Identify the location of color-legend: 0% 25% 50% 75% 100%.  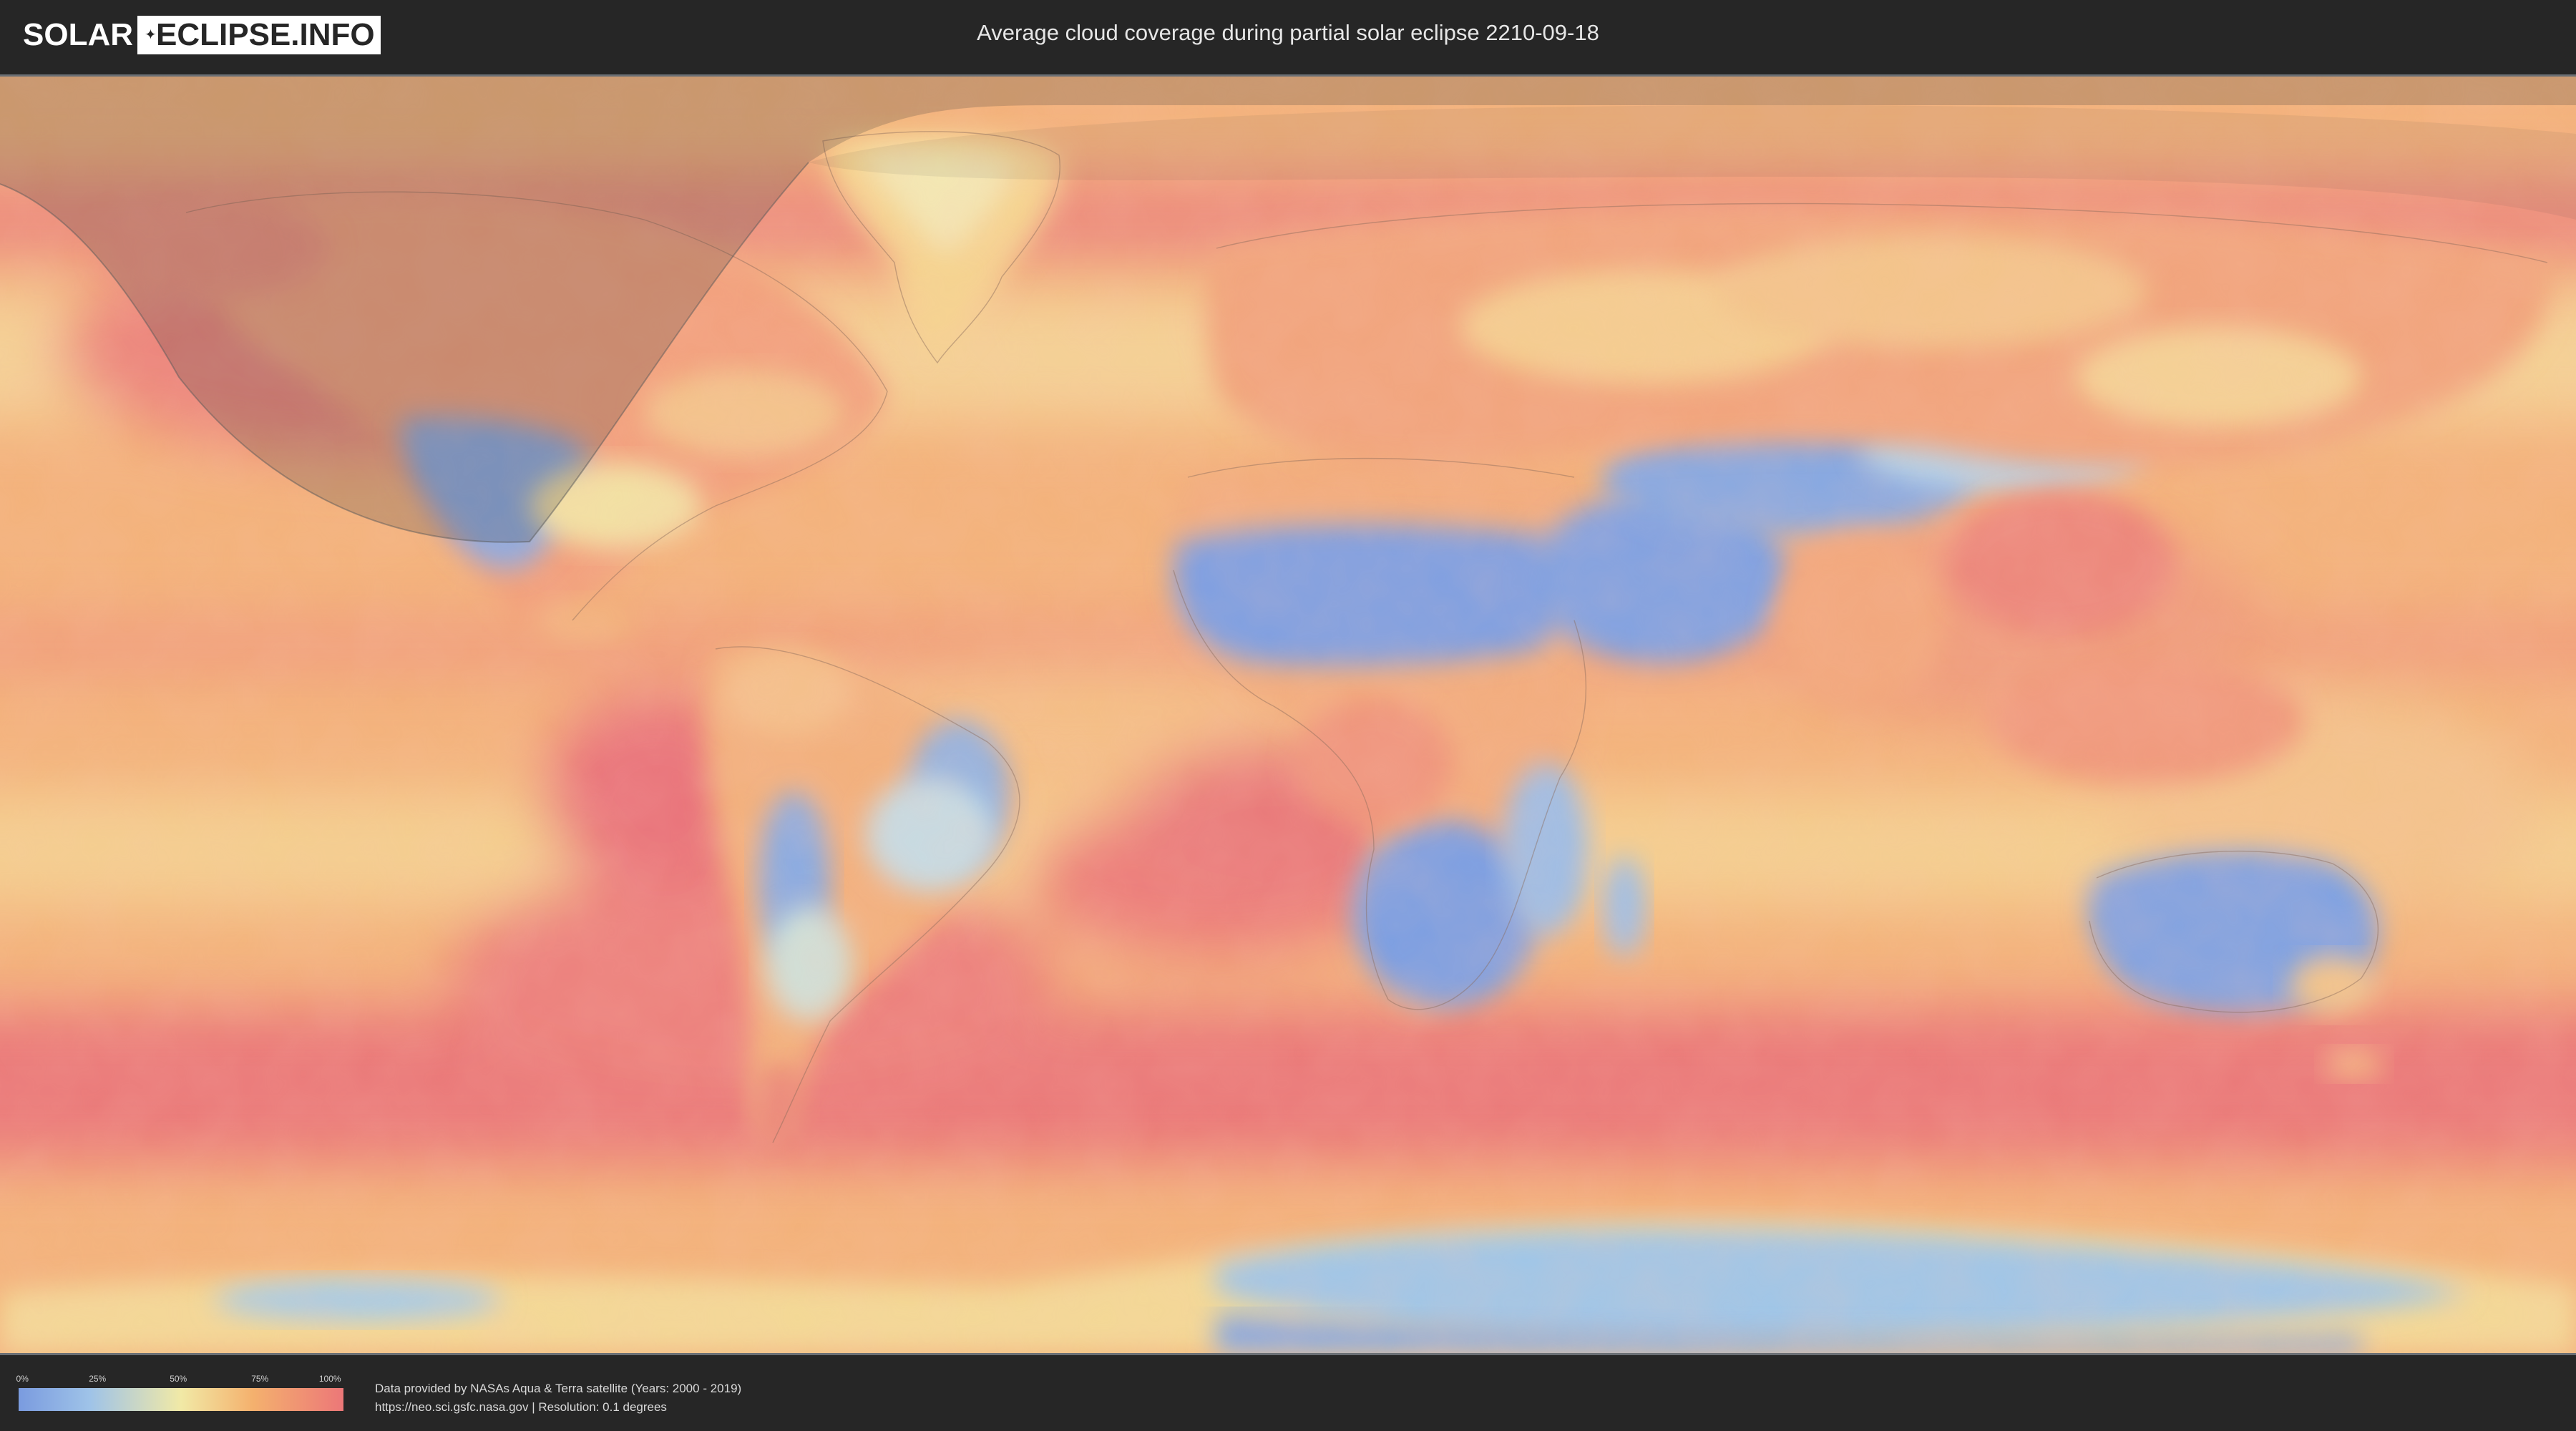
(179, 1392).